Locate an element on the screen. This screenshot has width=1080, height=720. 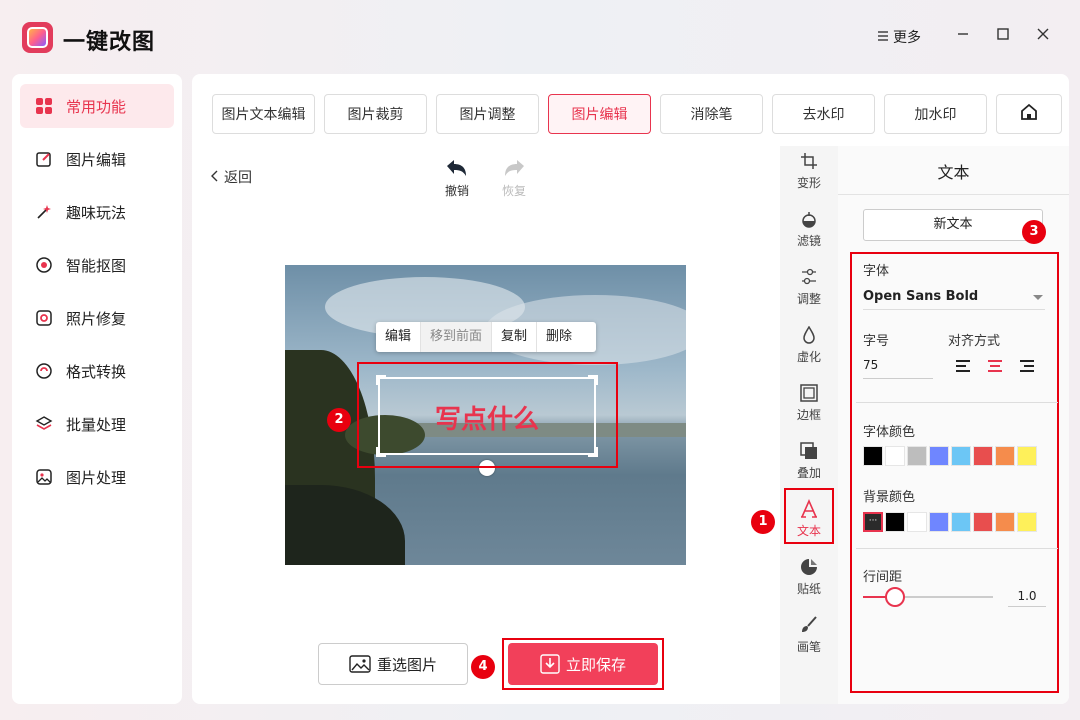
back-button: 返回 is located at coordinates (231, 177).